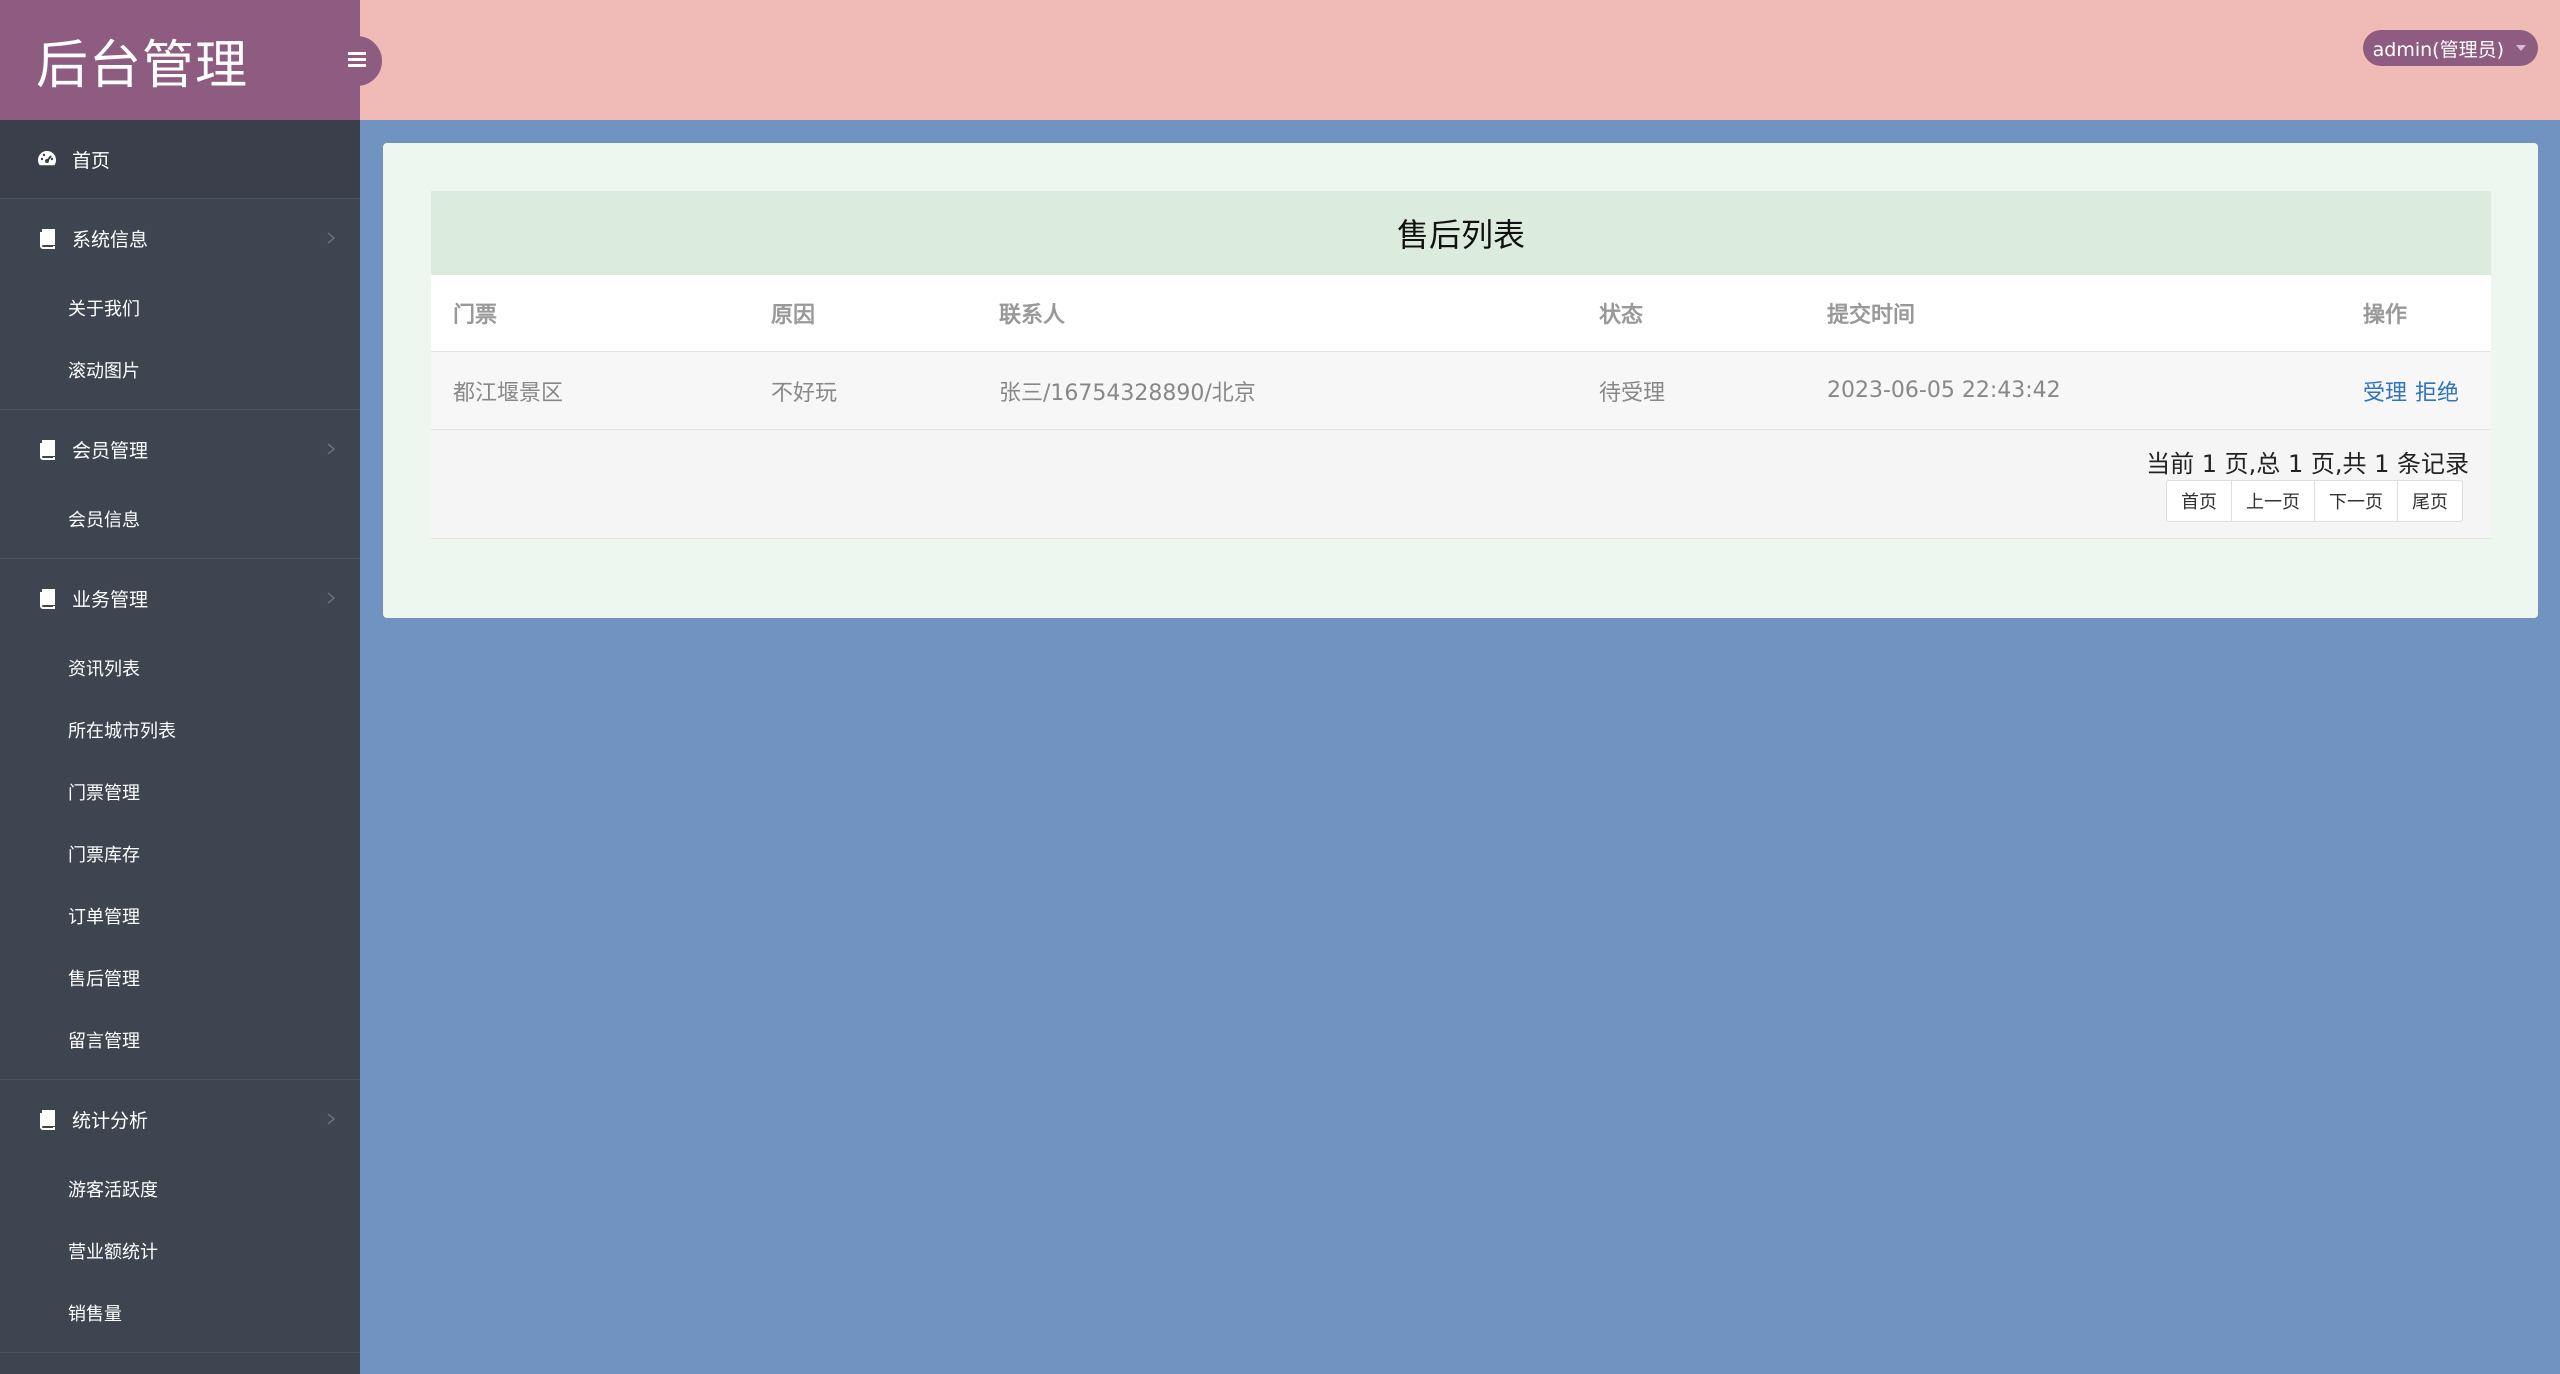 Image resolution: width=2560 pixels, height=1374 pixels. Describe the element at coordinates (142, 65) in the screenshot. I see `brand-title: 后台管理` at that location.